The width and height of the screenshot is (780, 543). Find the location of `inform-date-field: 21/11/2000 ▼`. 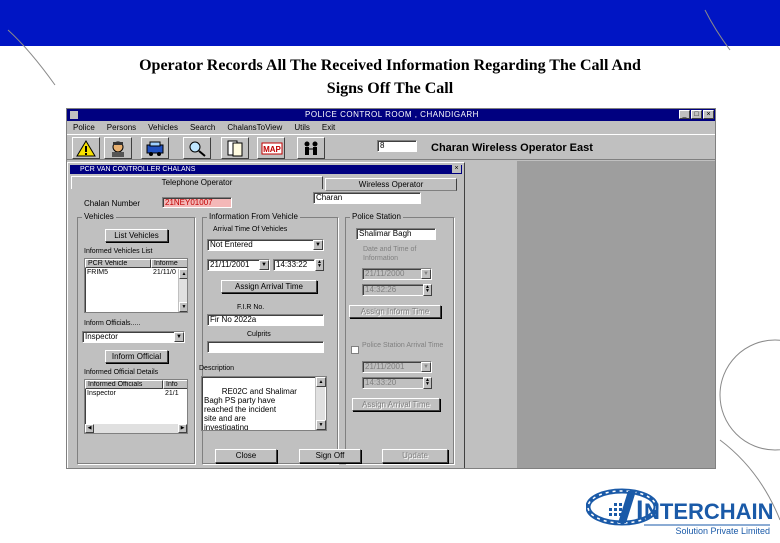

inform-date-field: 21/11/2000 ▼ is located at coordinates (397, 274).